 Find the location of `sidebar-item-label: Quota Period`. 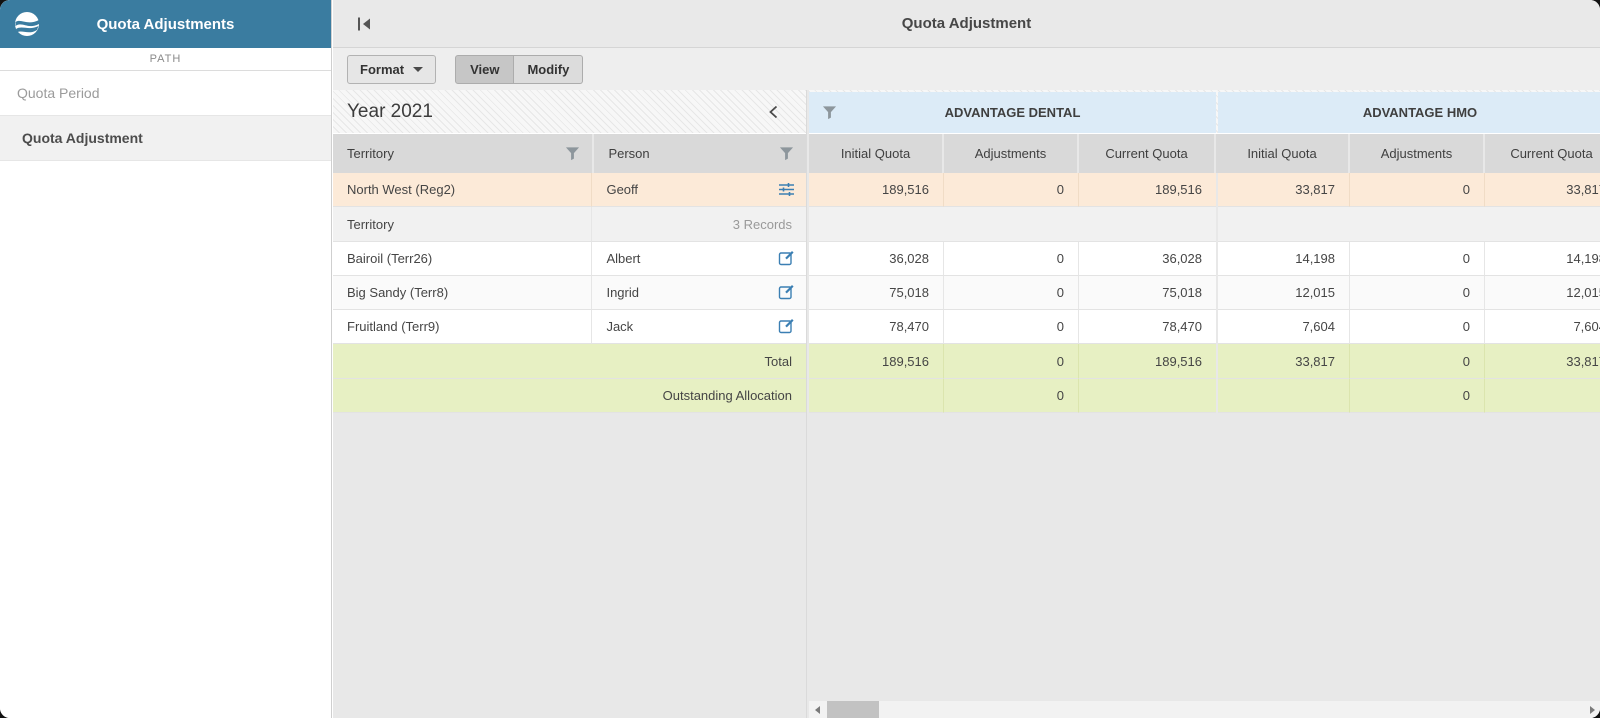

sidebar-item-label: Quota Period is located at coordinates (58, 93).